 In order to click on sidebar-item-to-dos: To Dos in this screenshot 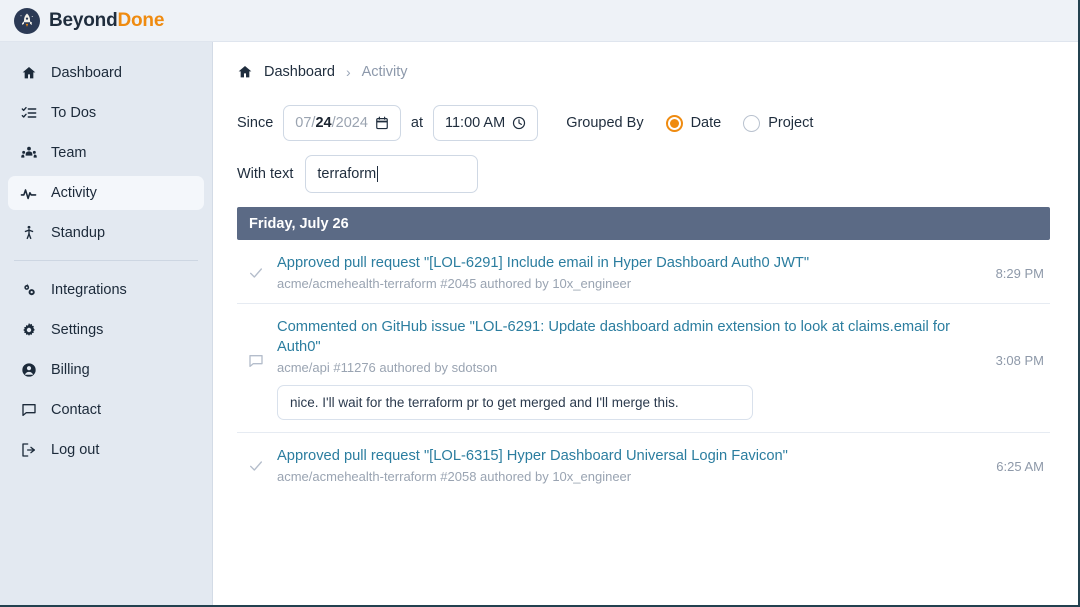, I will do `click(106, 113)`.